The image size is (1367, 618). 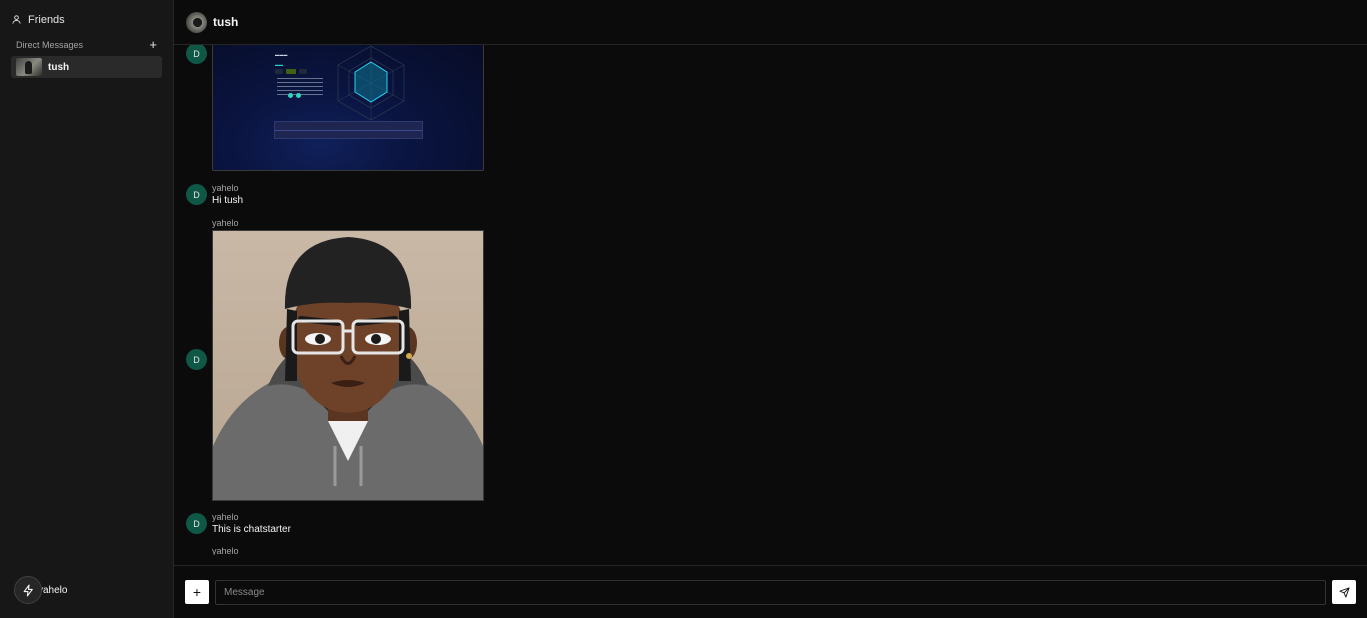 I want to click on image-detail: ▬▬, so click(x=279, y=64).